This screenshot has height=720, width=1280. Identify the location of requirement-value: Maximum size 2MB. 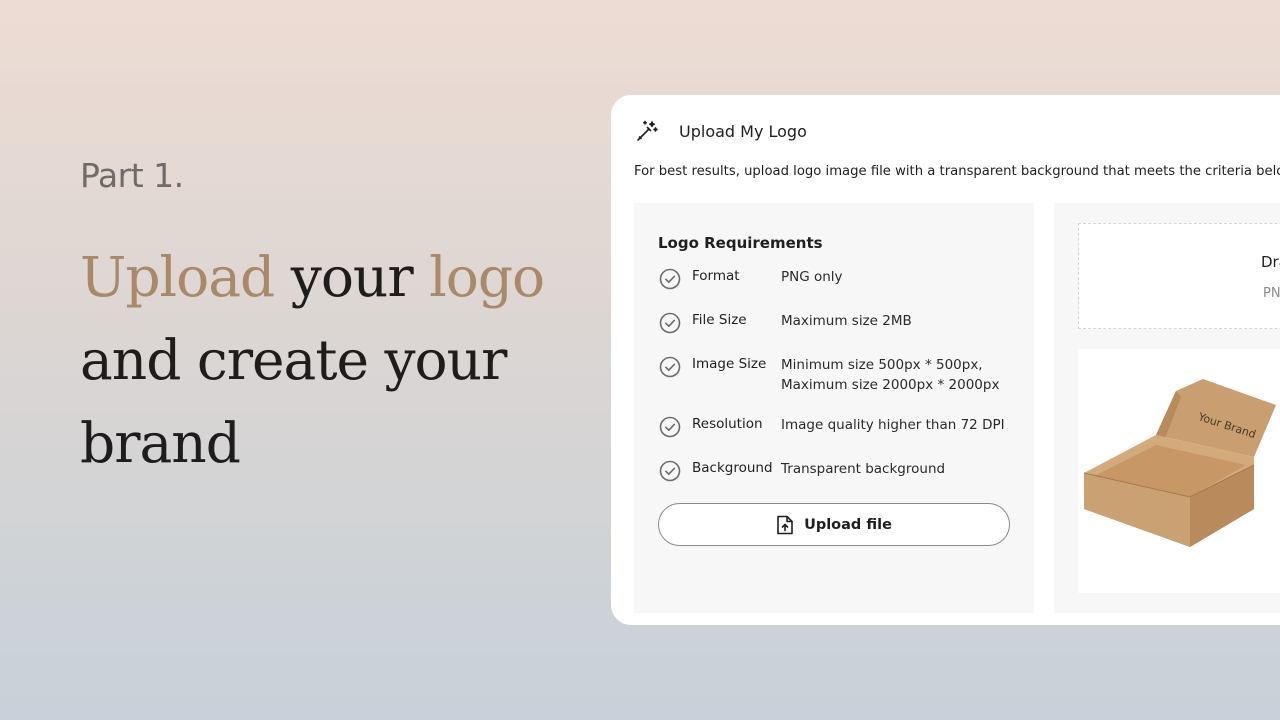
(846, 321).